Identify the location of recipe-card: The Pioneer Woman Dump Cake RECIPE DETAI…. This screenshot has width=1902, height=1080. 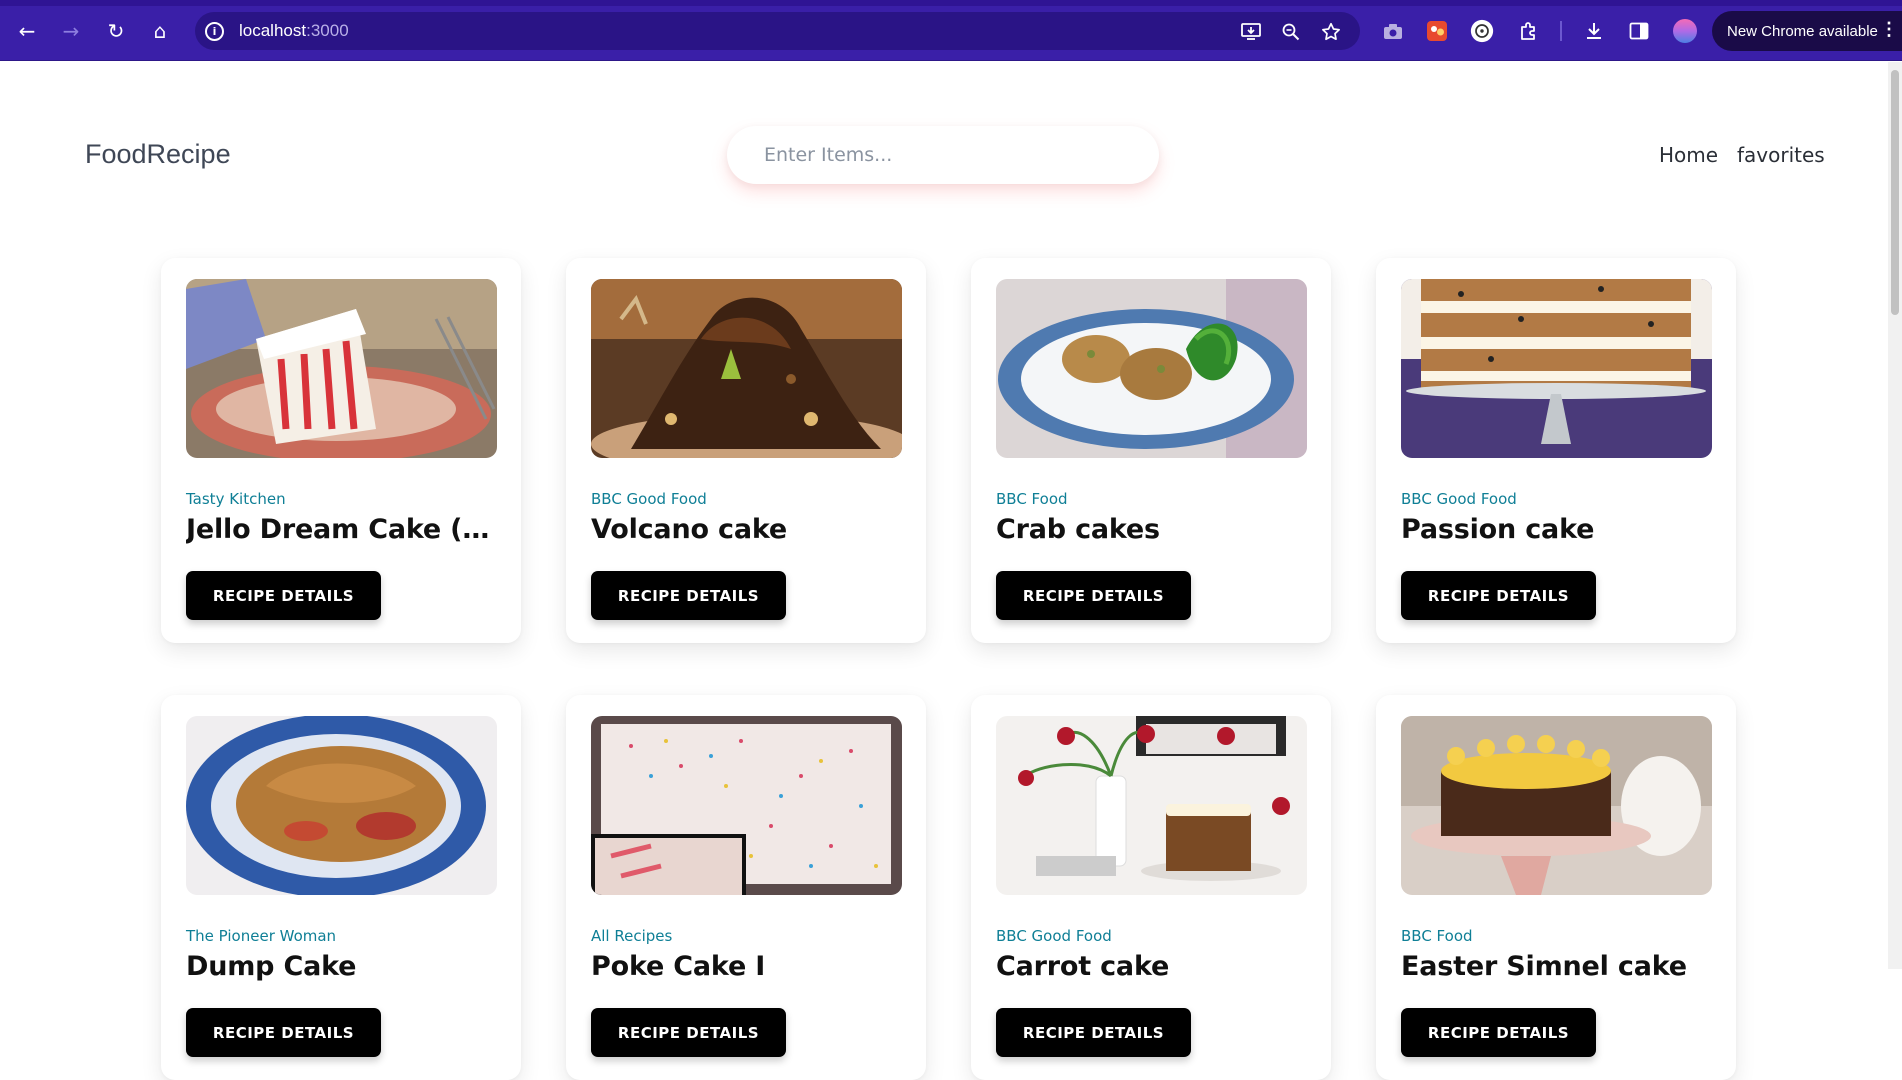
(341, 887).